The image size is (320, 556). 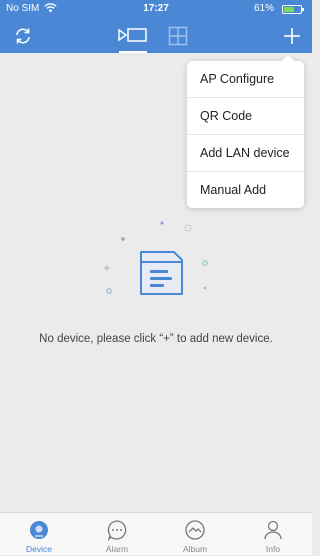 I want to click on tab-alarm: Alarm, so click(x=117, y=534).